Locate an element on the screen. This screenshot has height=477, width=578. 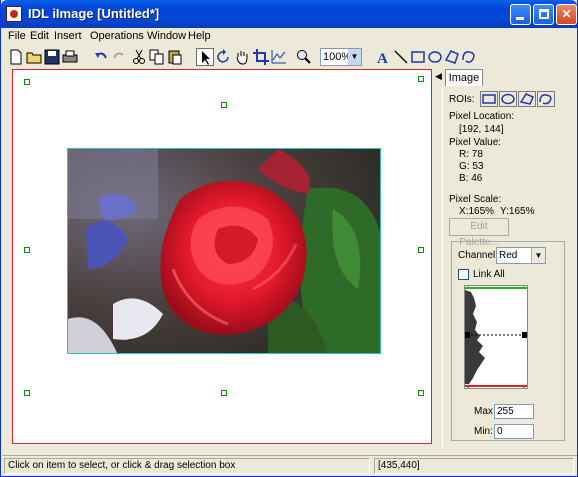
channel-label: Channel: is located at coordinates (478, 255).